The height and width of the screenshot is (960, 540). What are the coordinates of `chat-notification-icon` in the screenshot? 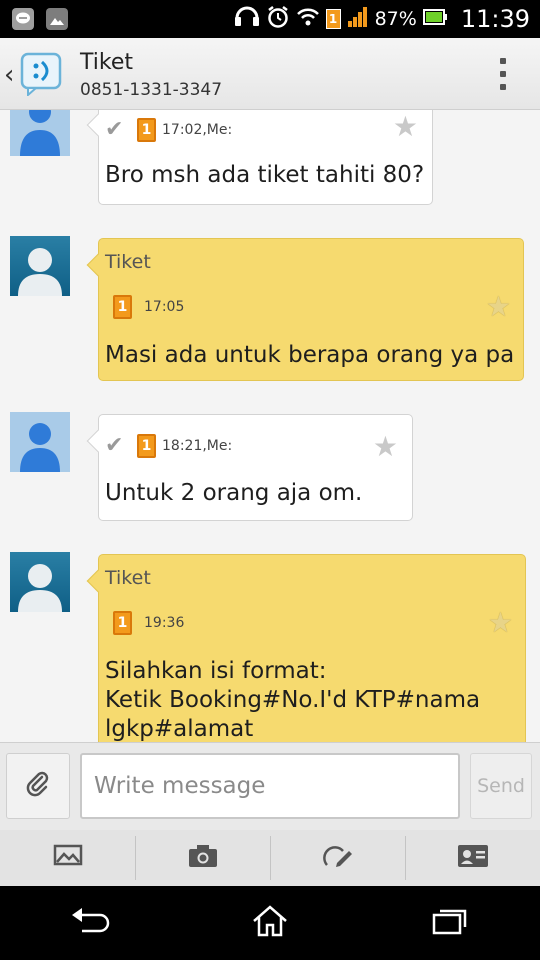 It's located at (23, 19).